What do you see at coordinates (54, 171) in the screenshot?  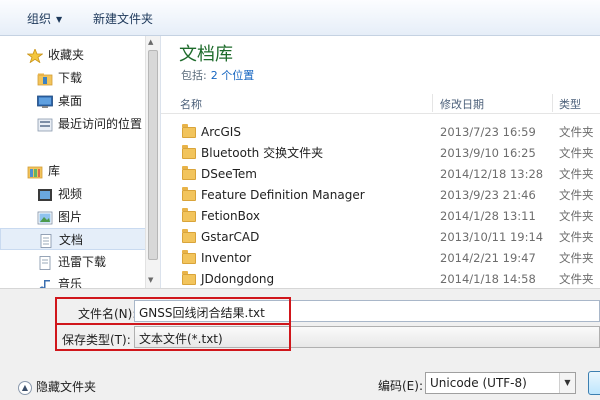 I see `nav-label: 库` at bounding box center [54, 171].